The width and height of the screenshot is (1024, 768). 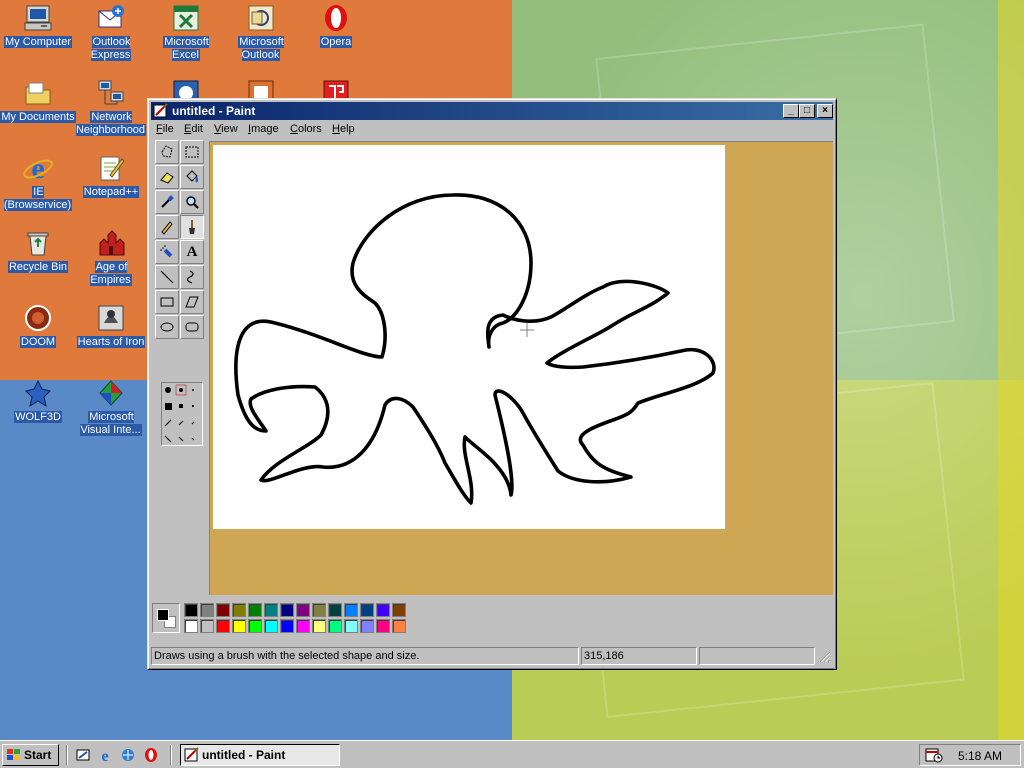 What do you see at coordinates (168, 129) in the screenshot?
I see `menu-file-label: ile` at bounding box center [168, 129].